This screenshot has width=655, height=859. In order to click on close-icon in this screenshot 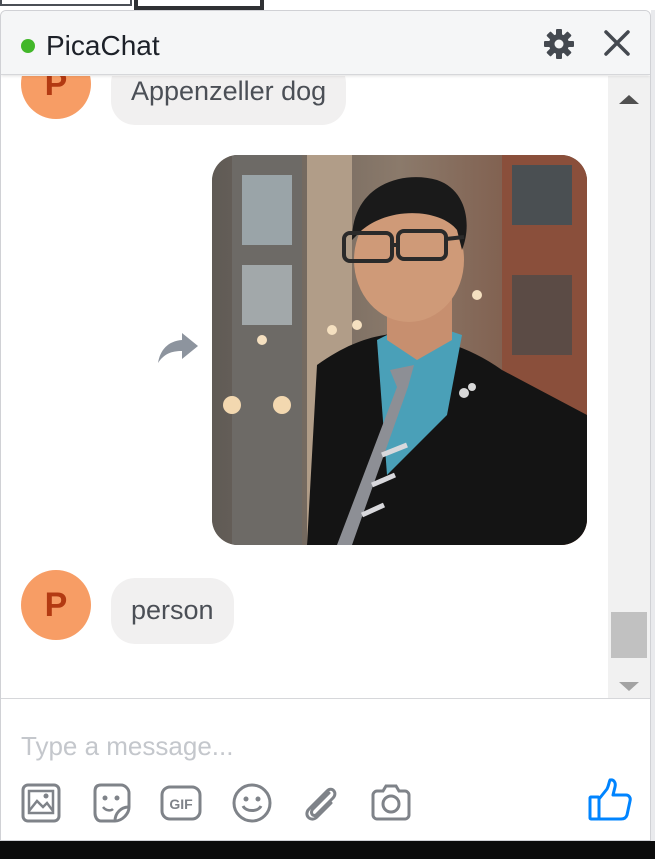, I will do `click(617, 43)`.